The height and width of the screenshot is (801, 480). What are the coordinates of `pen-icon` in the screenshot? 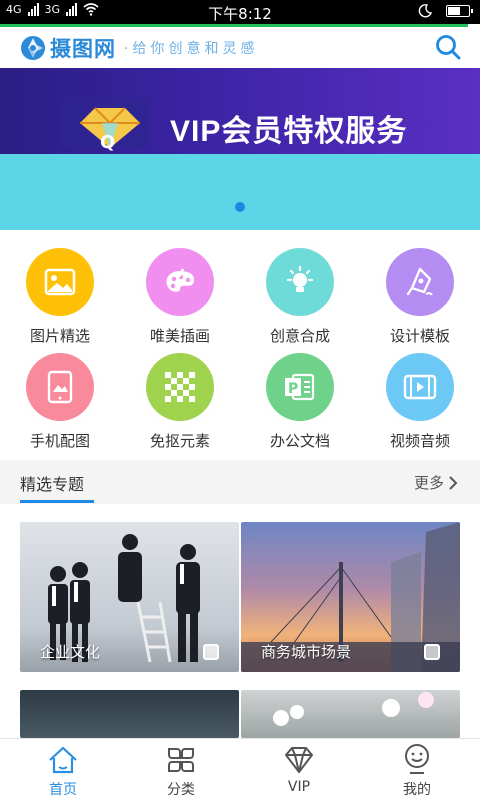 It's located at (419, 281).